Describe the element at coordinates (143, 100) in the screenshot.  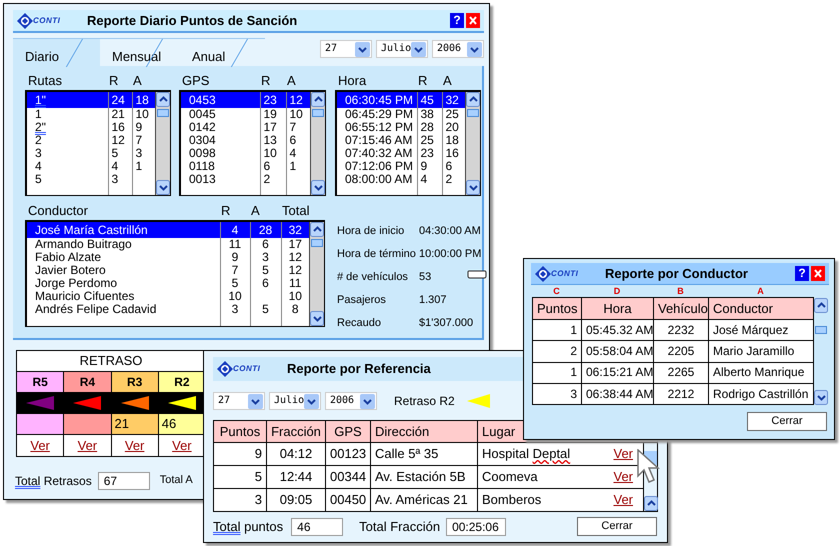
I see `count-value: 18` at that location.